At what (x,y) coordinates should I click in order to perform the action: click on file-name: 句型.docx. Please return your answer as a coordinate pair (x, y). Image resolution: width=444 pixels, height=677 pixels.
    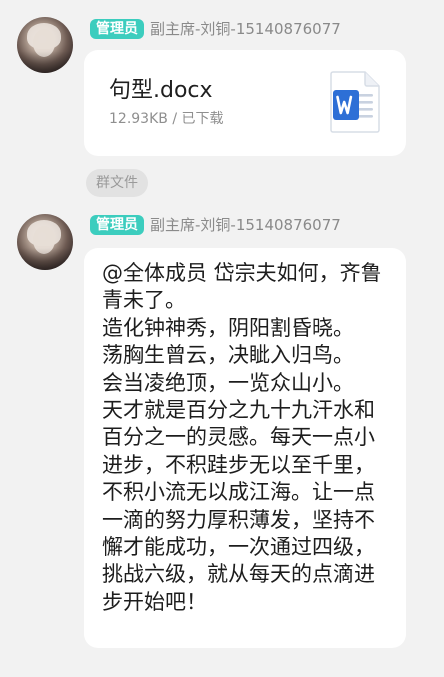
    Looking at the image, I should click on (161, 90).